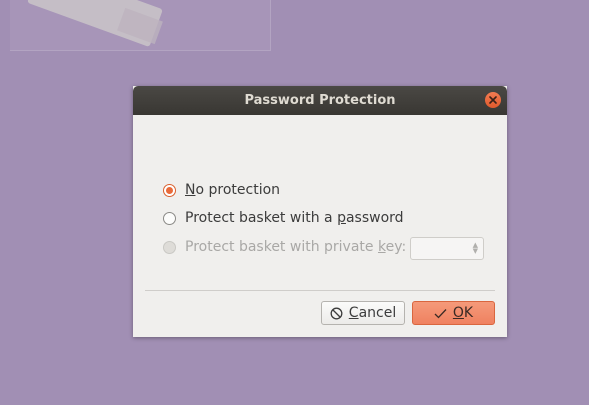 Image resolution: width=589 pixels, height=405 pixels. What do you see at coordinates (447, 248) in the screenshot?
I see `private-key-select: ▲ ▼` at bounding box center [447, 248].